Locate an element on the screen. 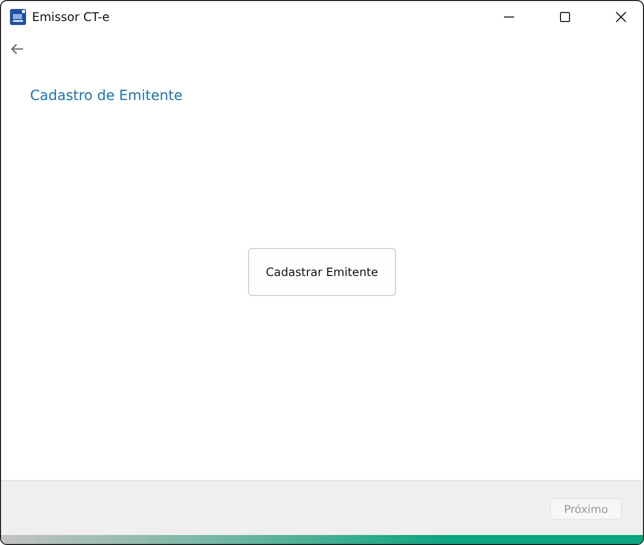  close-icon is located at coordinates (621, 17).